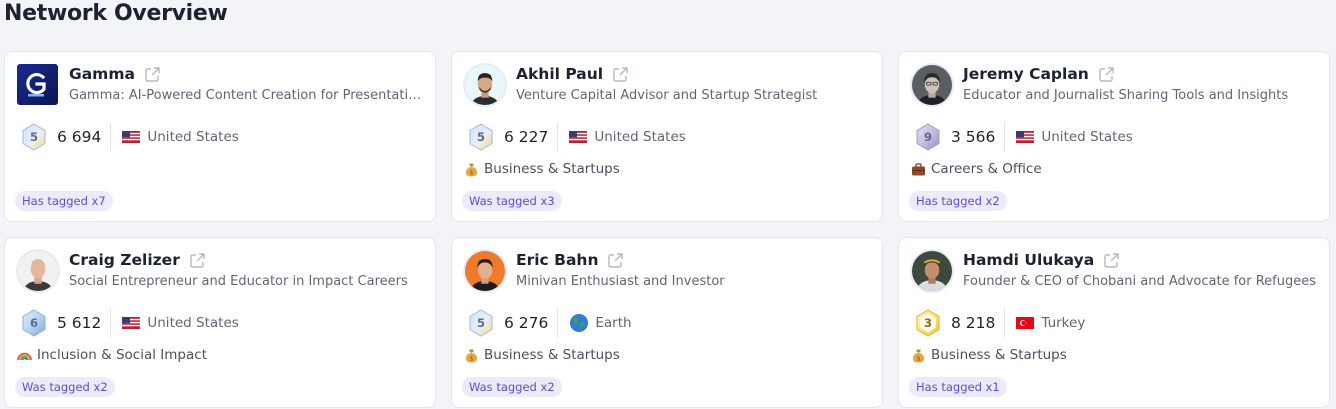  I want to click on gamma-logo, so click(37, 84).